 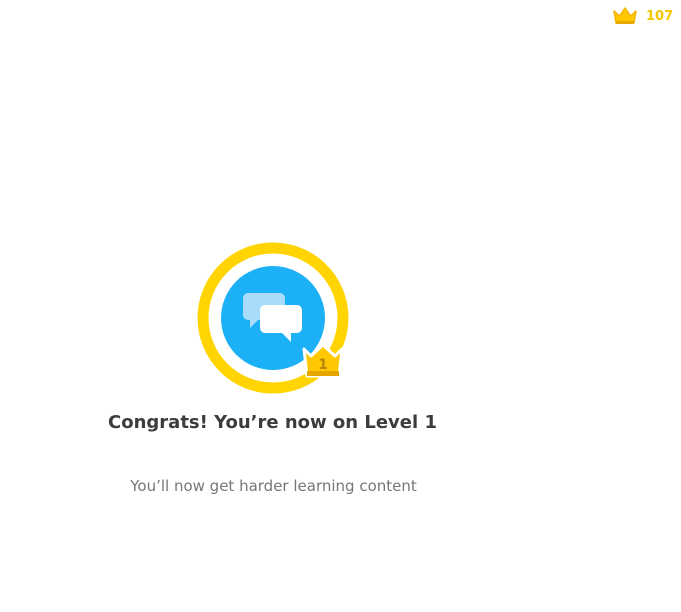 What do you see at coordinates (323, 365) in the screenshot?
I see `level-number: 1` at bounding box center [323, 365].